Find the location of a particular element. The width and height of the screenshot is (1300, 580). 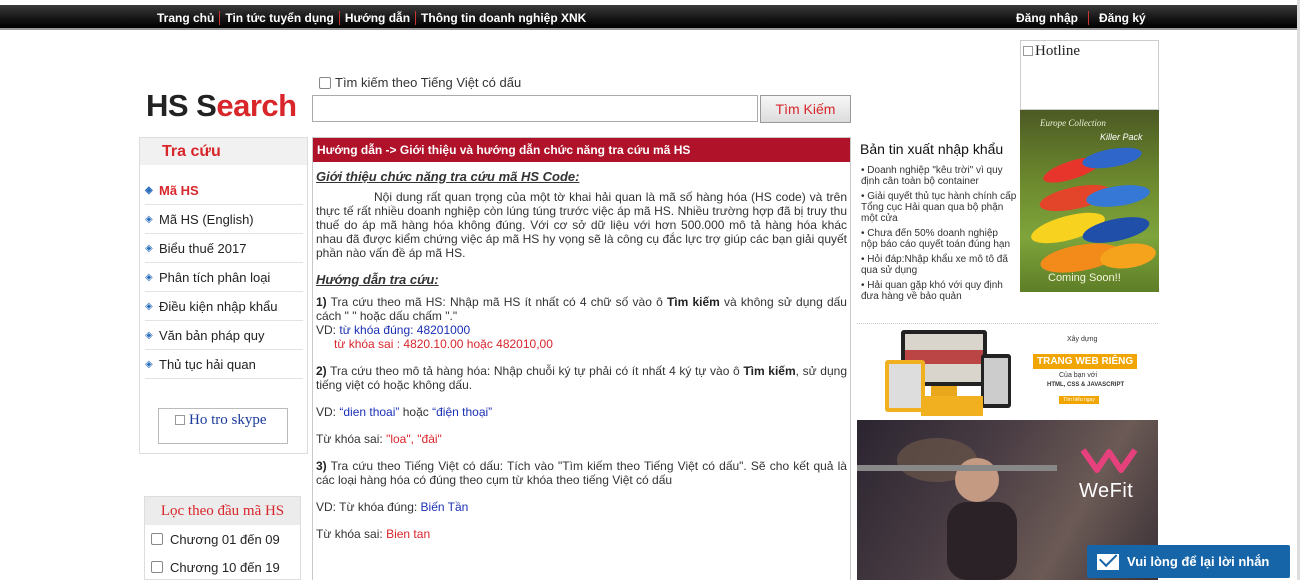

sidebar-item-classification: ◈ Phân tích phân loại is located at coordinates (224, 277).